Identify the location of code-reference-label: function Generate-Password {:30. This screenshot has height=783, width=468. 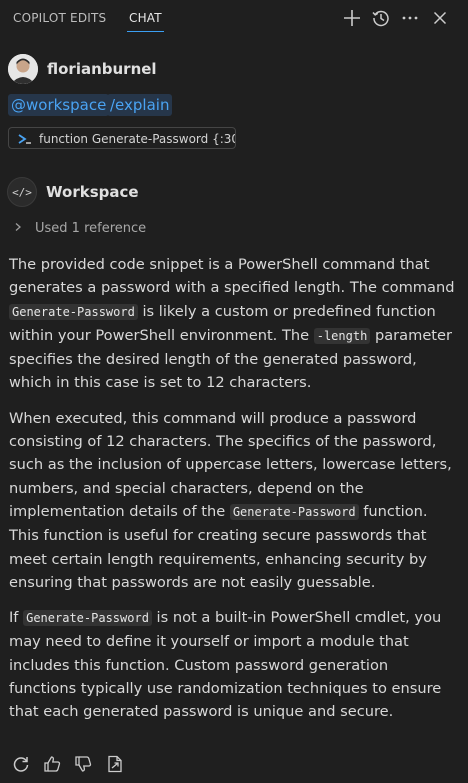
(137, 138).